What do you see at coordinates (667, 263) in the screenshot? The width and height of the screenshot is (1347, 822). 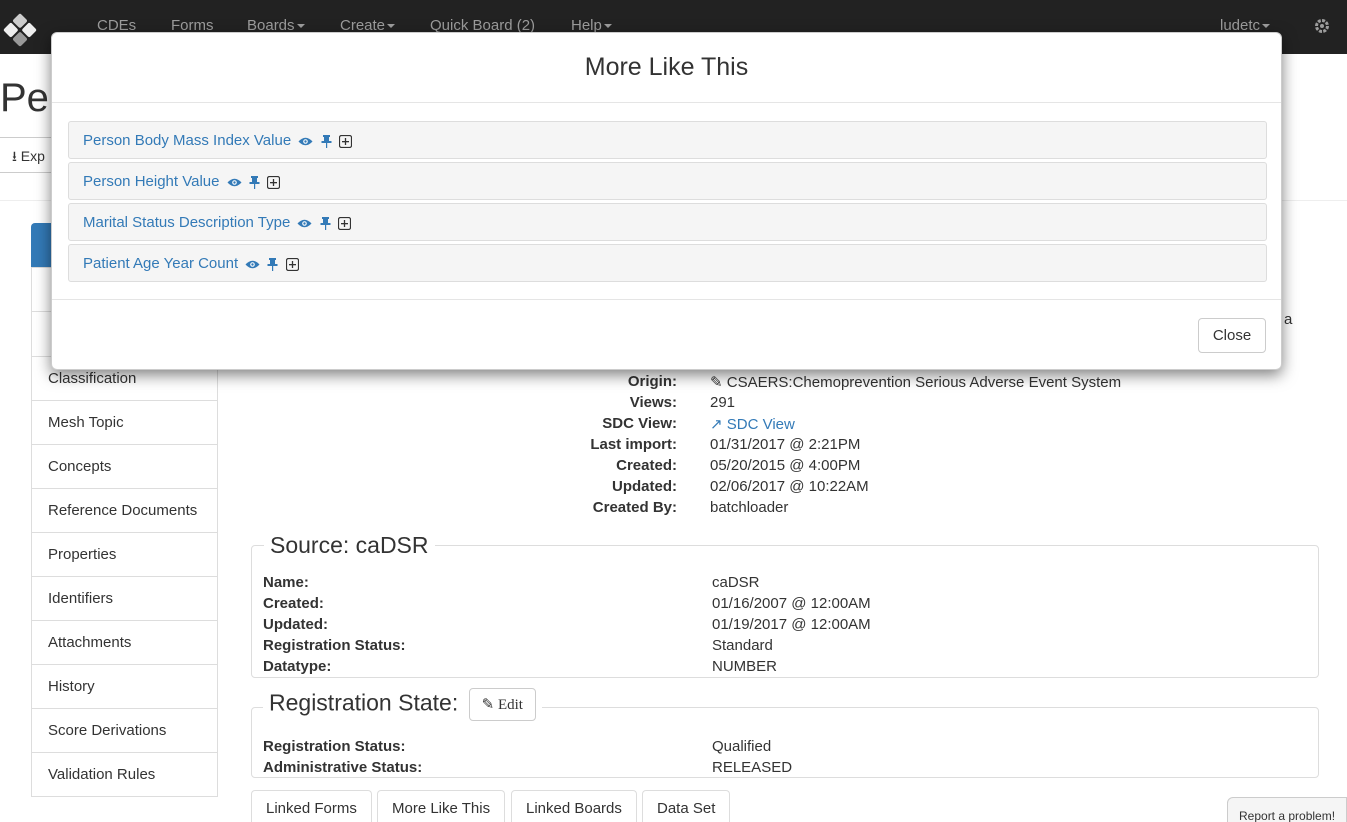 I see `result-item: Patient Age Year Count` at bounding box center [667, 263].